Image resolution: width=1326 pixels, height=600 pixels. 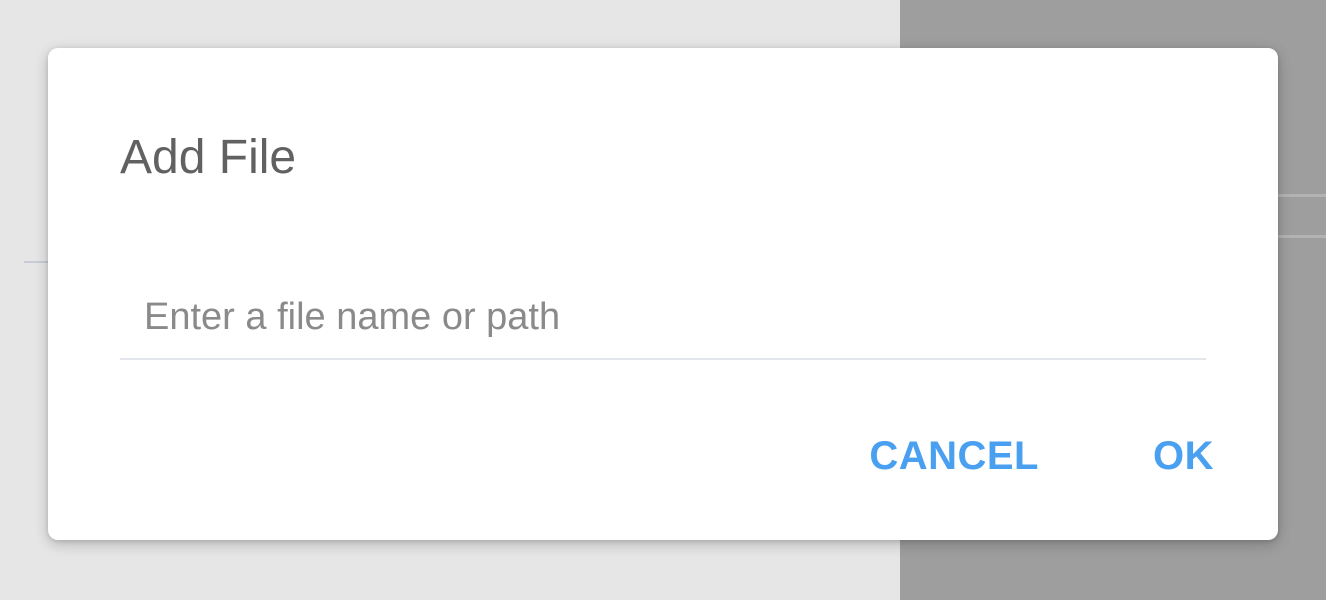 I want to click on cancel-button: CANCEL, so click(x=954, y=456).